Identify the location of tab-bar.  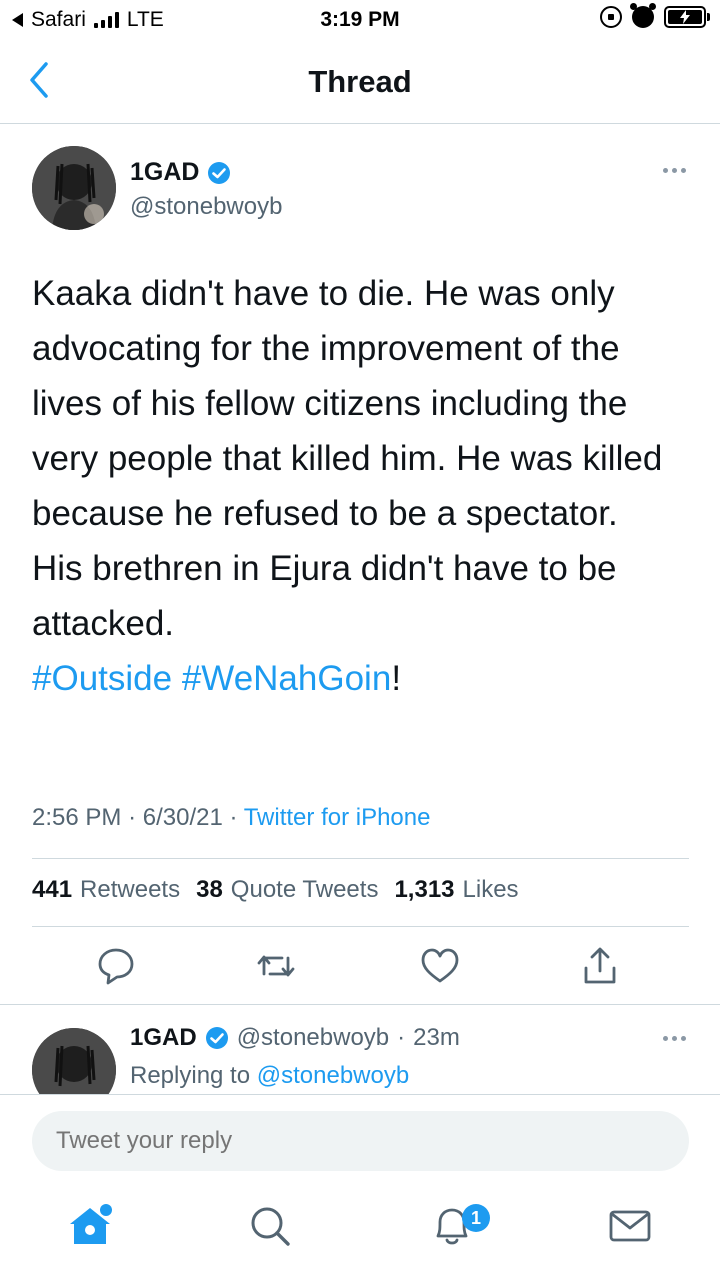
(360, 1233).